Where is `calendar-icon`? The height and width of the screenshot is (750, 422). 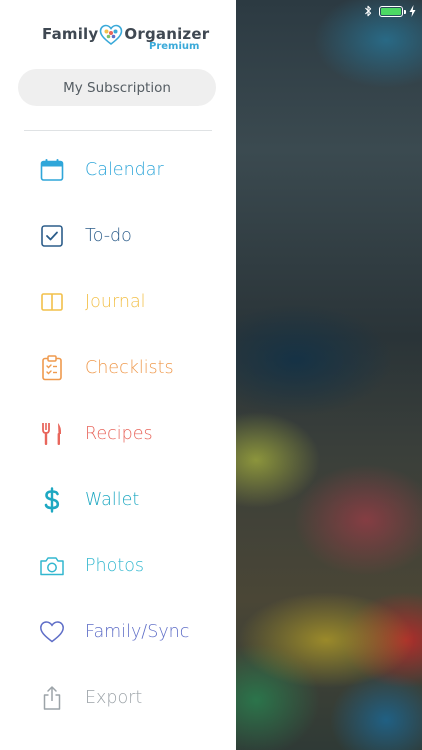 calendar-icon is located at coordinates (52, 170).